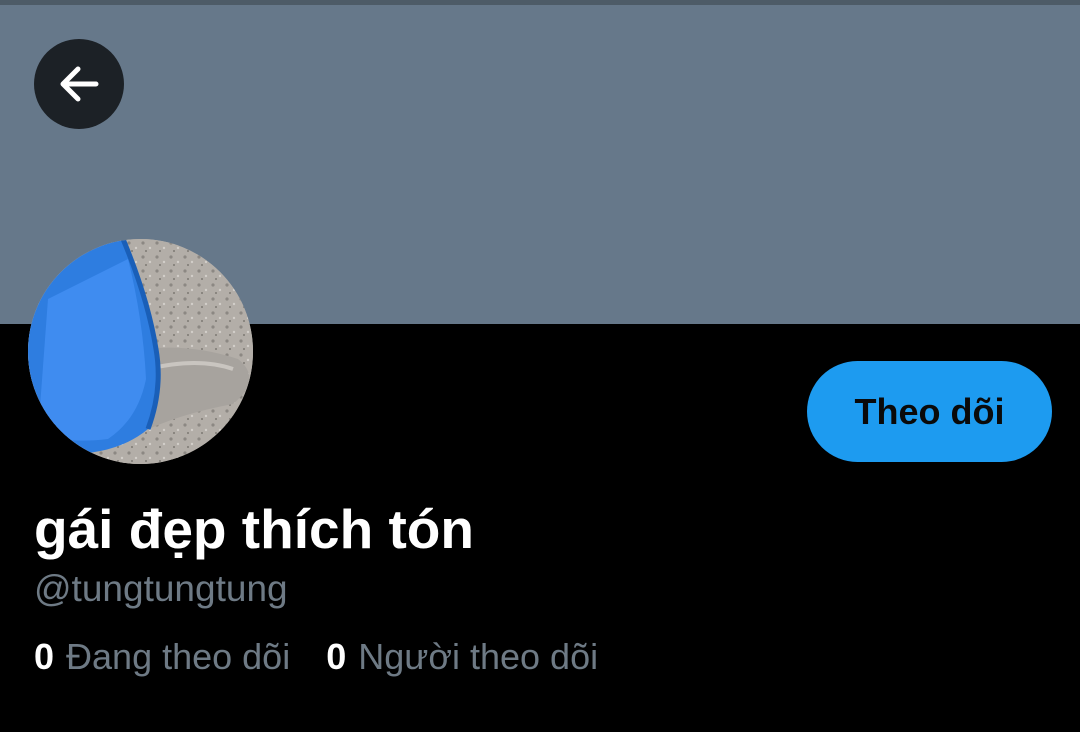  Describe the element at coordinates (44, 656) in the screenshot. I see `following-count: 0` at that location.